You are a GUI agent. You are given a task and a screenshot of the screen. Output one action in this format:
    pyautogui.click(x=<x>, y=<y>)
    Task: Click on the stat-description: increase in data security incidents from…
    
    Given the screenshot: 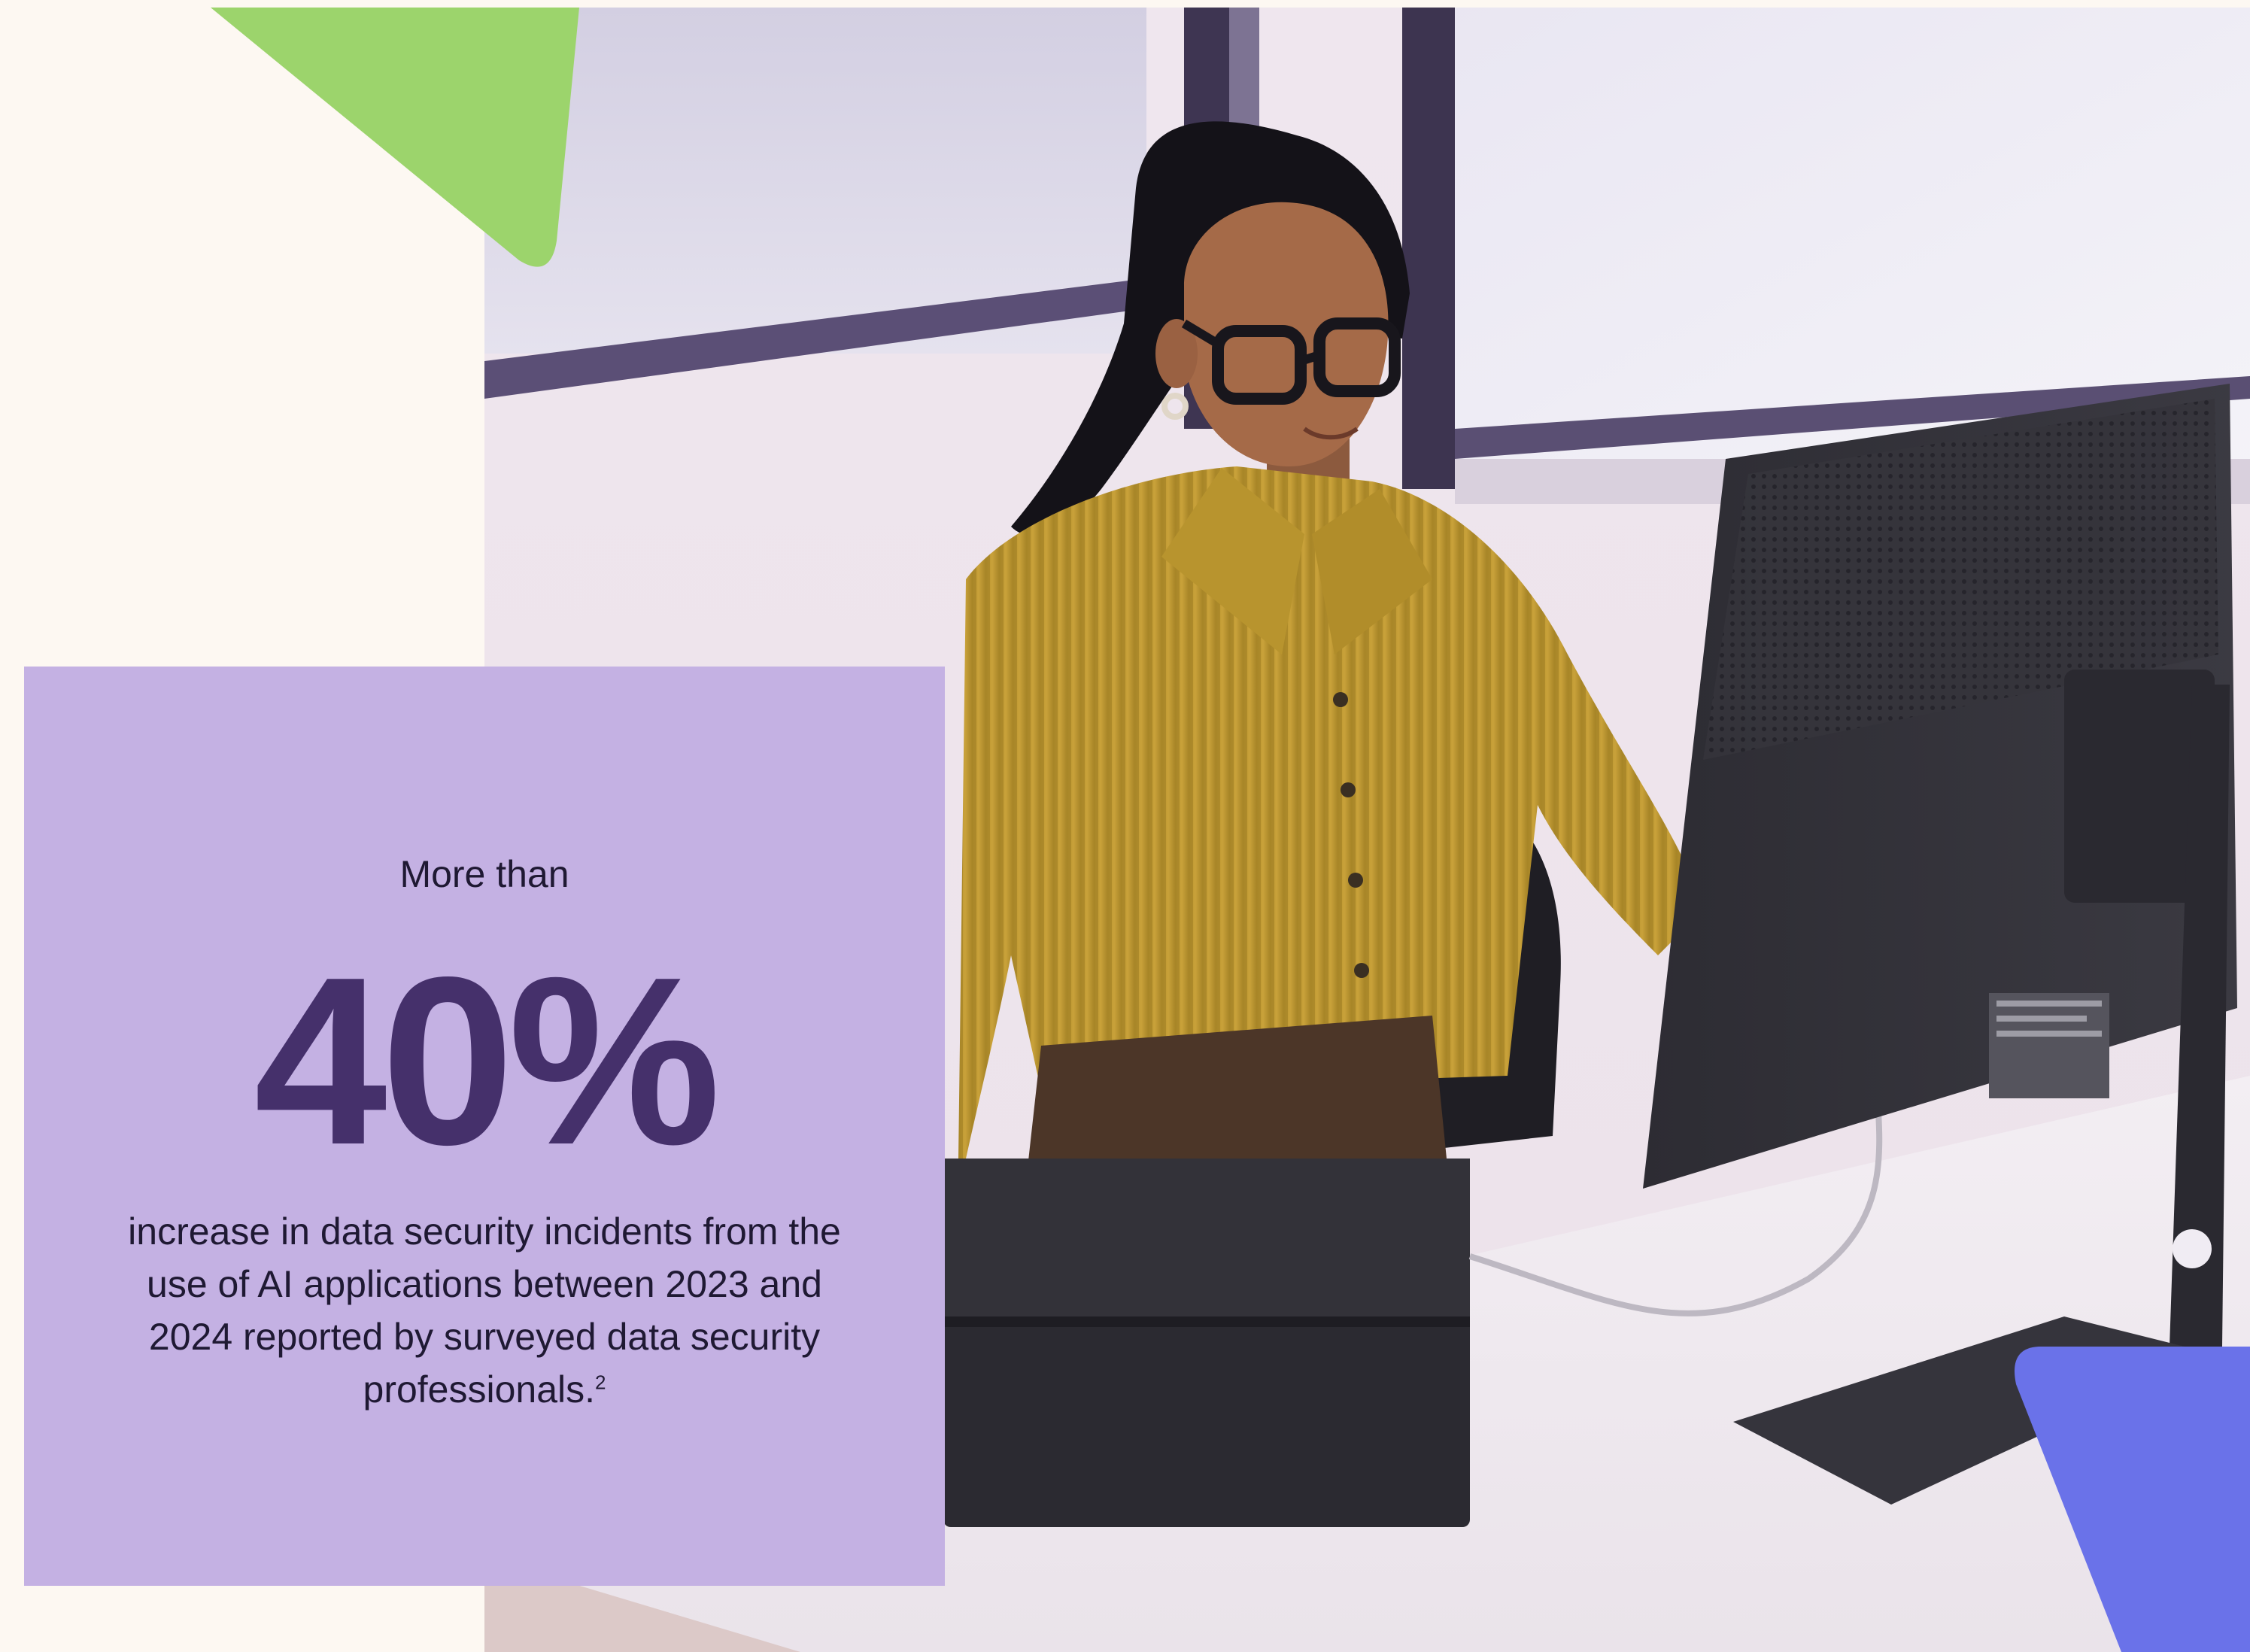 What is the action you would take?
    pyautogui.click(x=484, y=1311)
    